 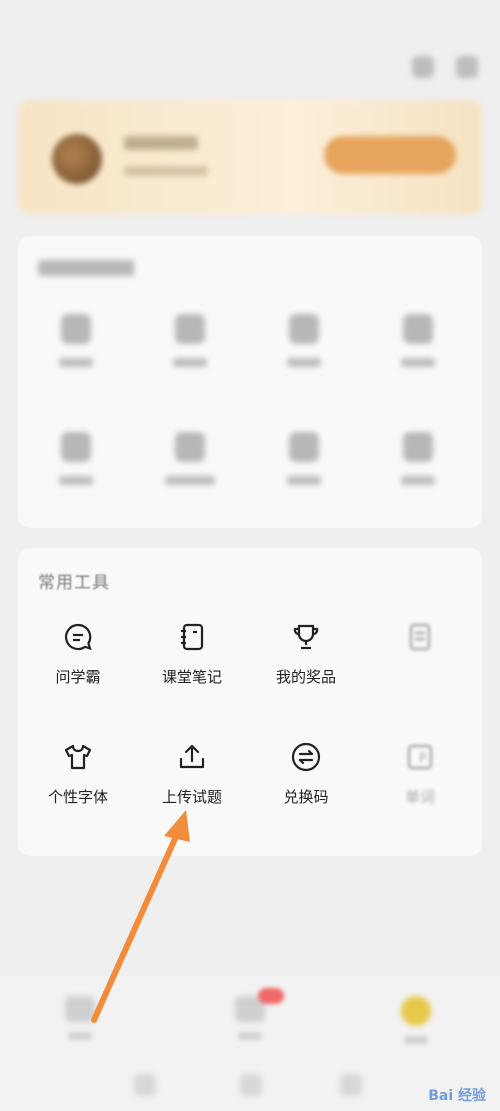 I want to click on watermark-logo: Bai 经验, so click(x=457, y=1096).